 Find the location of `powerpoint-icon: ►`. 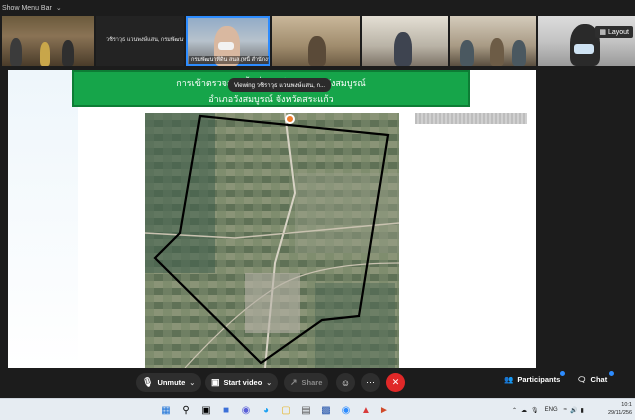

powerpoint-icon: ► is located at coordinates (384, 410).